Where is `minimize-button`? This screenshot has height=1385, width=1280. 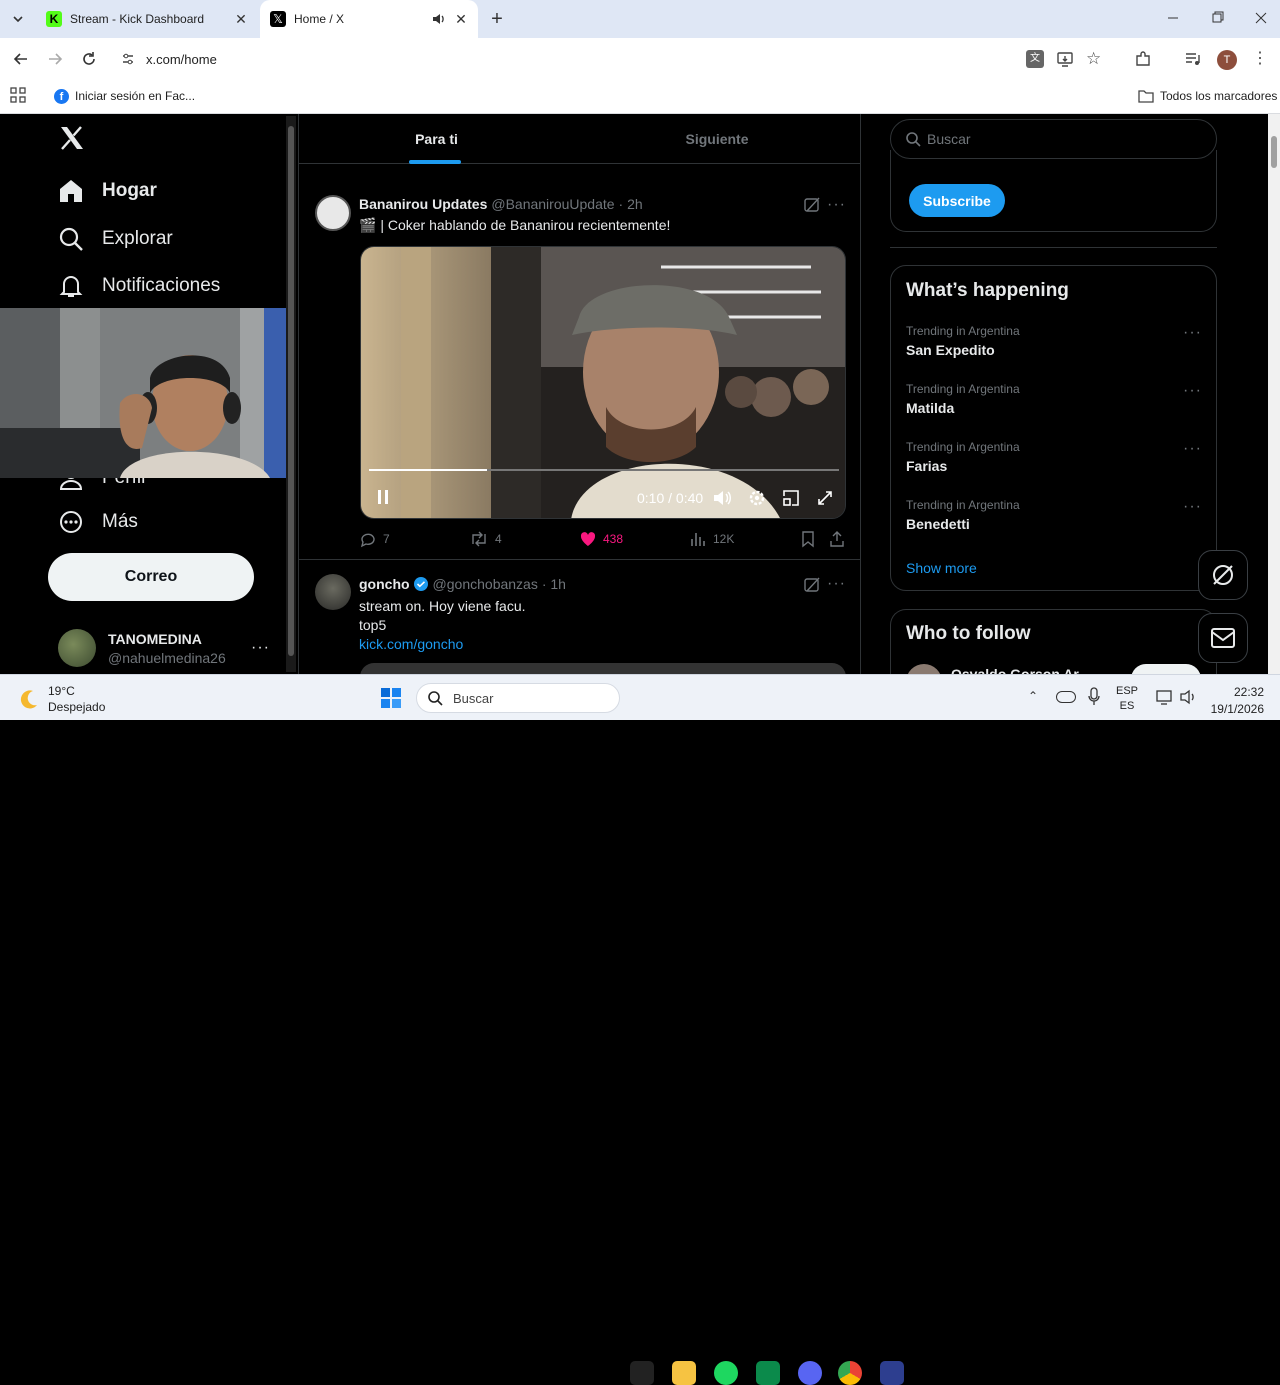
minimize-button is located at coordinates (1173, 18).